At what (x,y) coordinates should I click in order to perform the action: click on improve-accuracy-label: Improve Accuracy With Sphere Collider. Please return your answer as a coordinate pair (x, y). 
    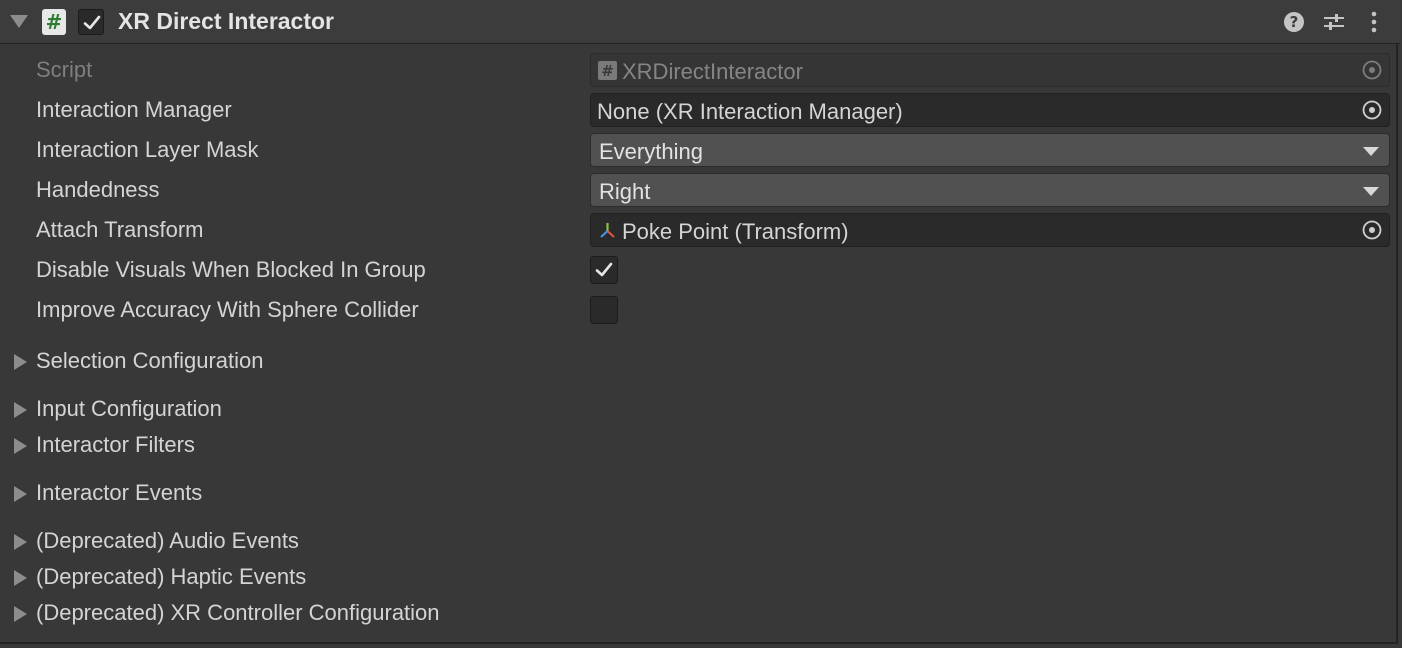
    Looking at the image, I should click on (227, 309).